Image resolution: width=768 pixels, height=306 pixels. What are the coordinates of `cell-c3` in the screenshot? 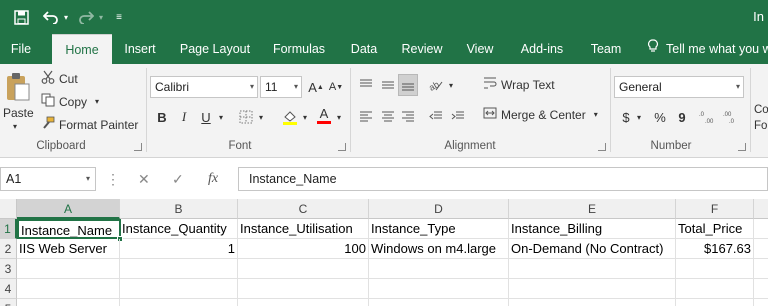 It's located at (303, 269).